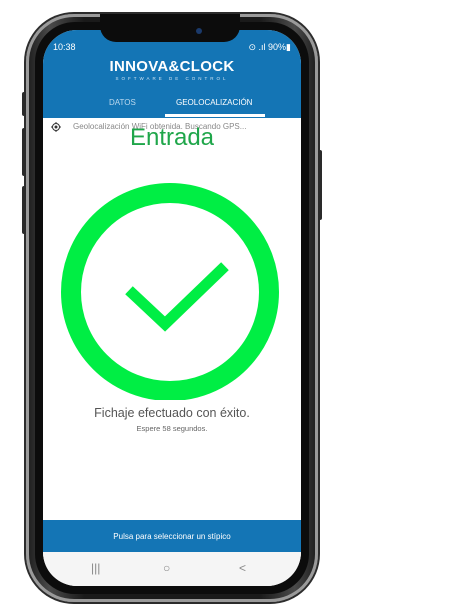 Image resolution: width=454 pixels, height=612 pixels. What do you see at coordinates (172, 569) in the screenshot?
I see `android-nav-bar: ||| ○ <` at bounding box center [172, 569].